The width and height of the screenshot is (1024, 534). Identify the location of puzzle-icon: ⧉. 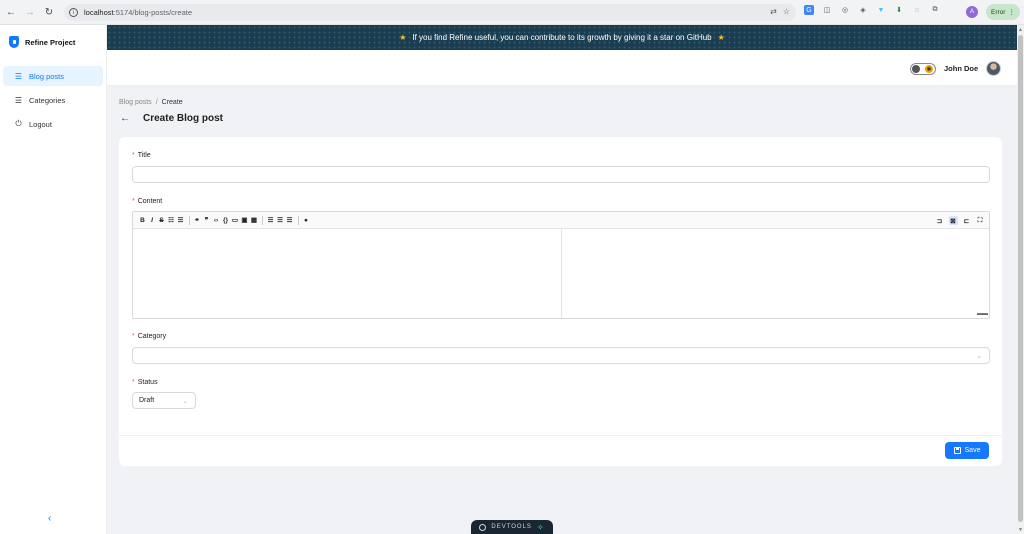
(935, 10).